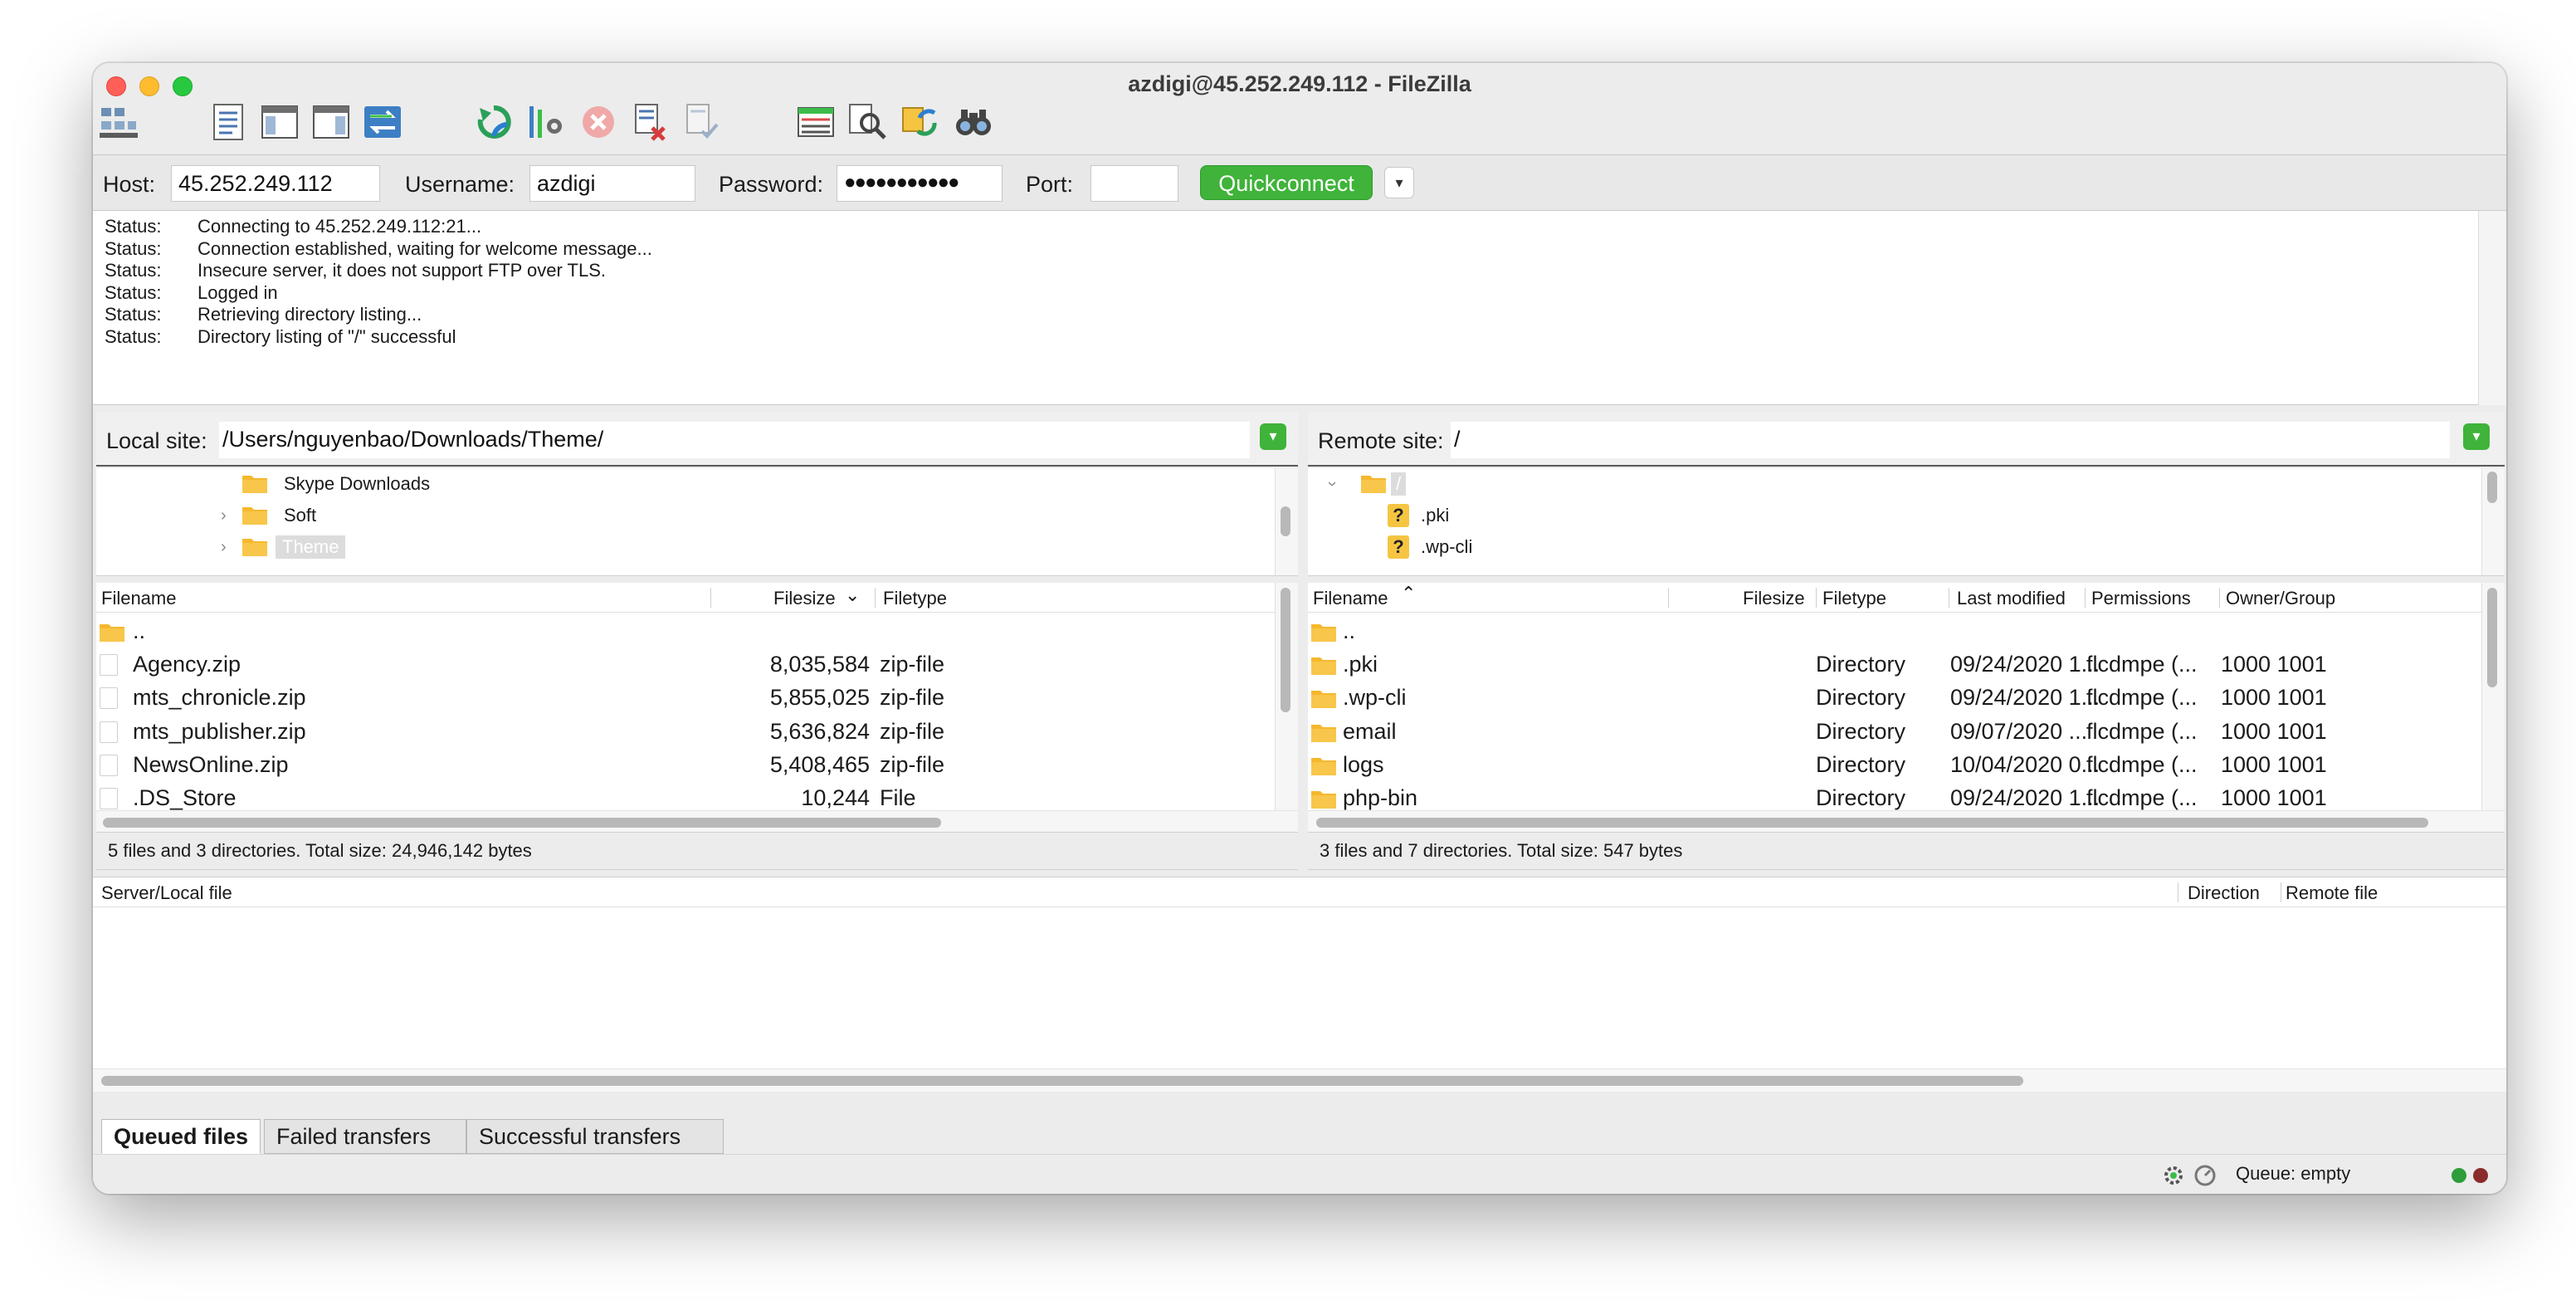  I want to click on tab-failed-transfers: Failed transfers, so click(365, 1136).